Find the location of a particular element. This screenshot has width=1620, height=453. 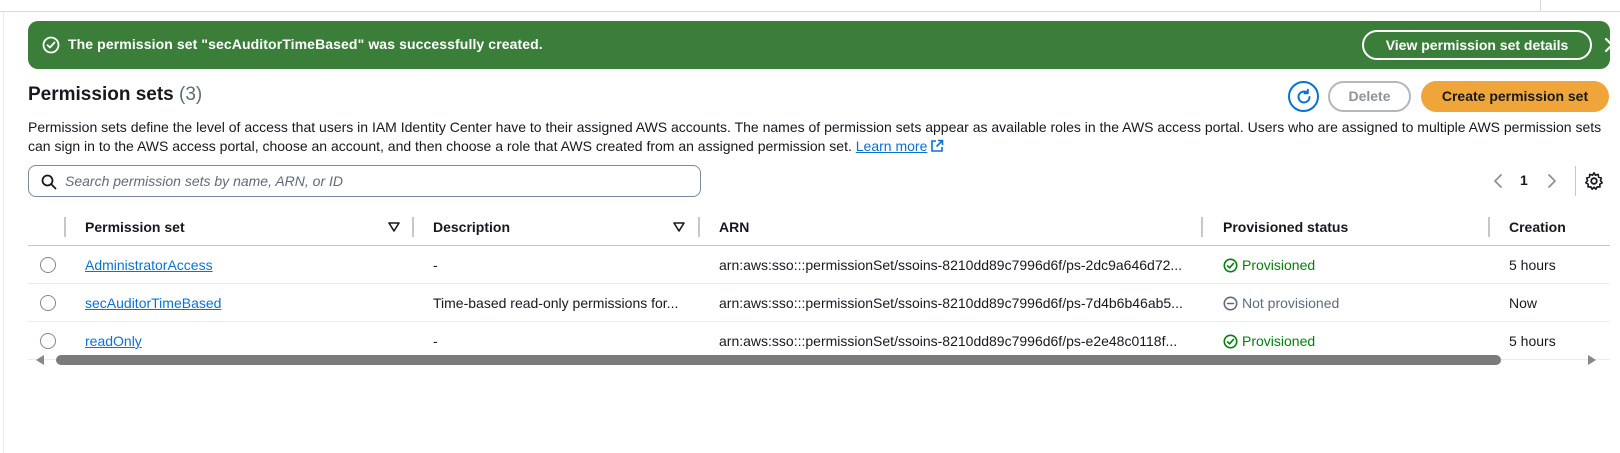

column-header-arn: ARN is located at coordinates (734, 227).